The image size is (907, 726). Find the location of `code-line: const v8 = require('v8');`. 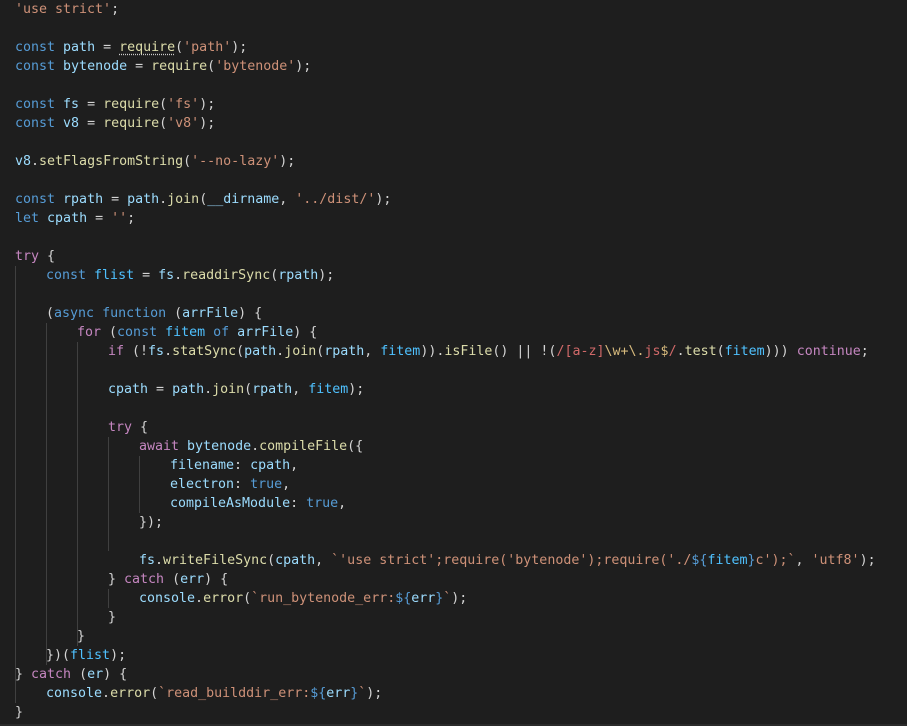

code-line: const v8 = require('v8'); is located at coordinates (115, 123).